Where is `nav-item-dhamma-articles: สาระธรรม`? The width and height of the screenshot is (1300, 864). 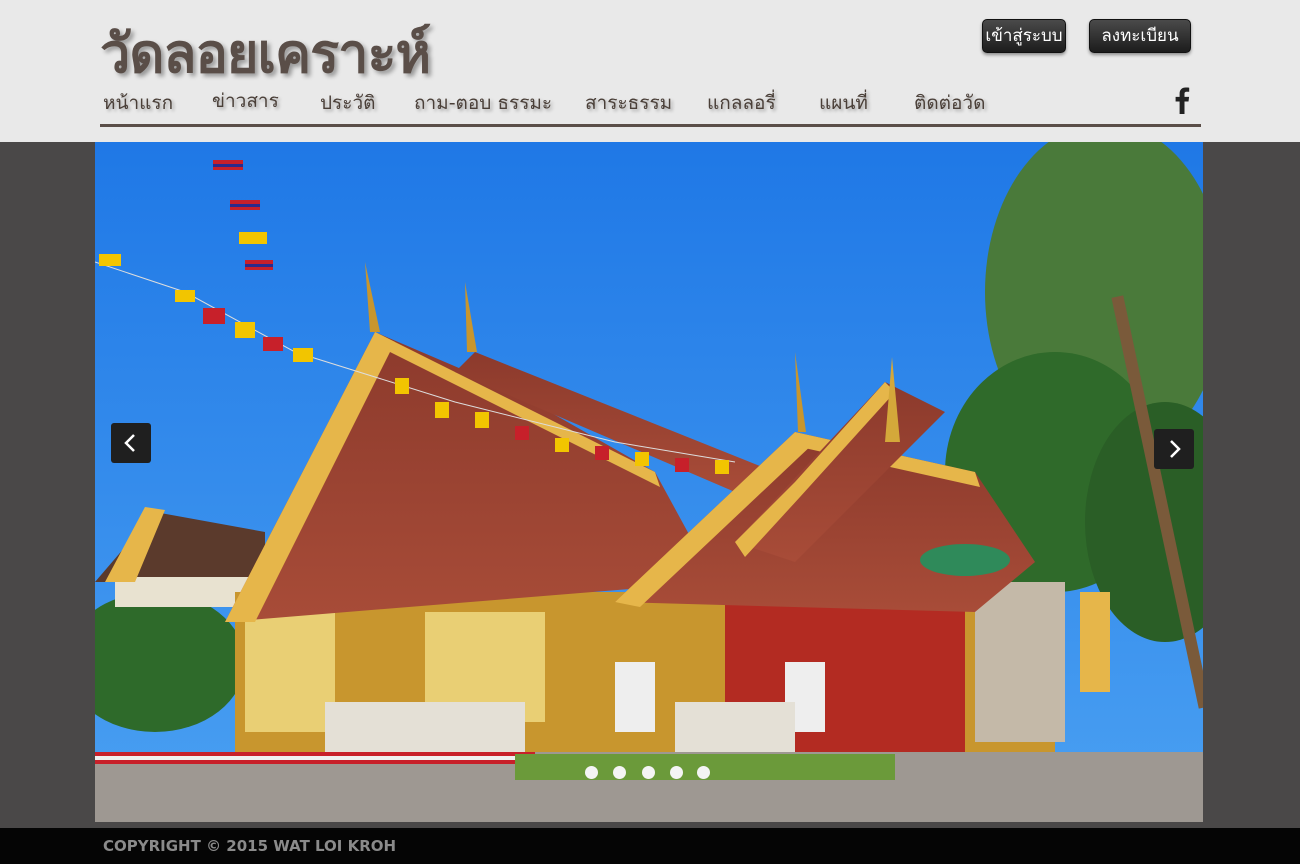 nav-item-dhamma-articles: สาระธรรม is located at coordinates (628, 103).